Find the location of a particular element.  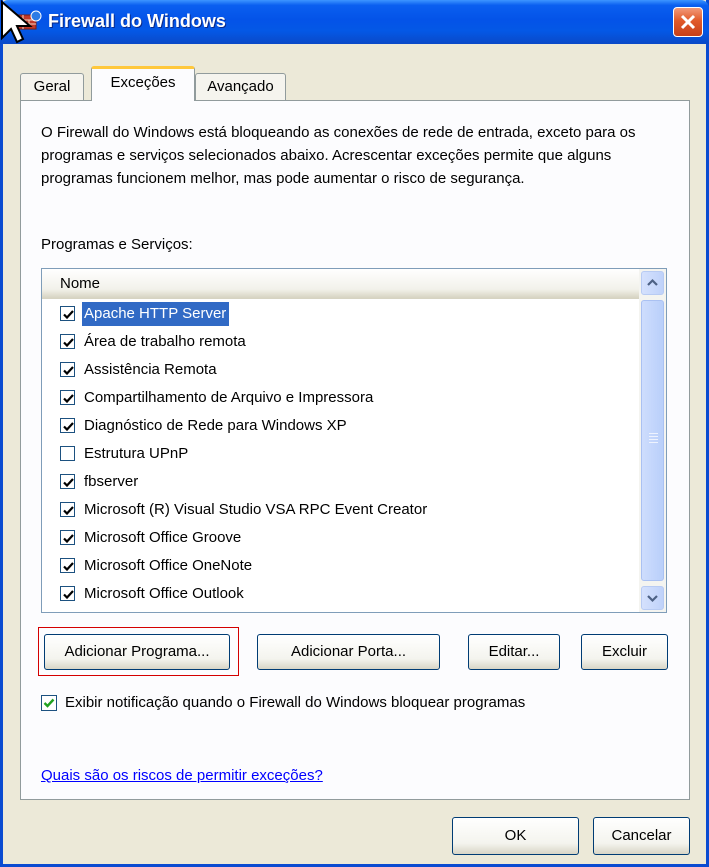

list-item-label: fbserver is located at coordinates (111, 481).